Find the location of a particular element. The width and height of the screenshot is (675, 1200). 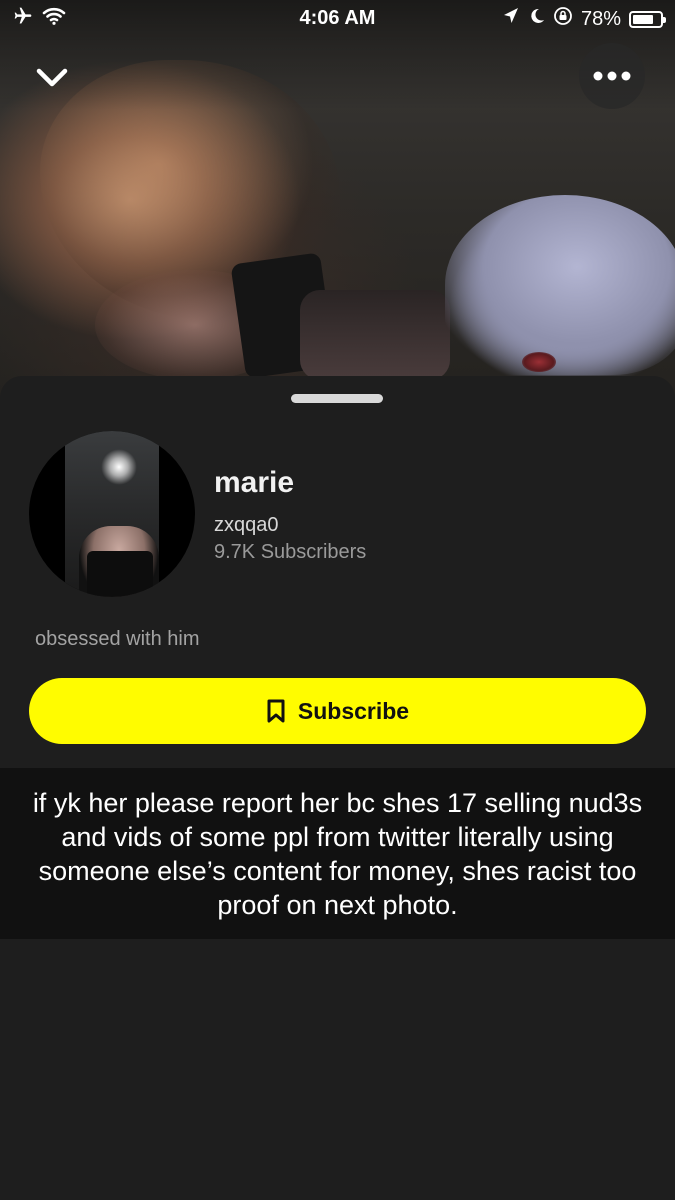

photo-character-hair is located at coordinates (560, 285).